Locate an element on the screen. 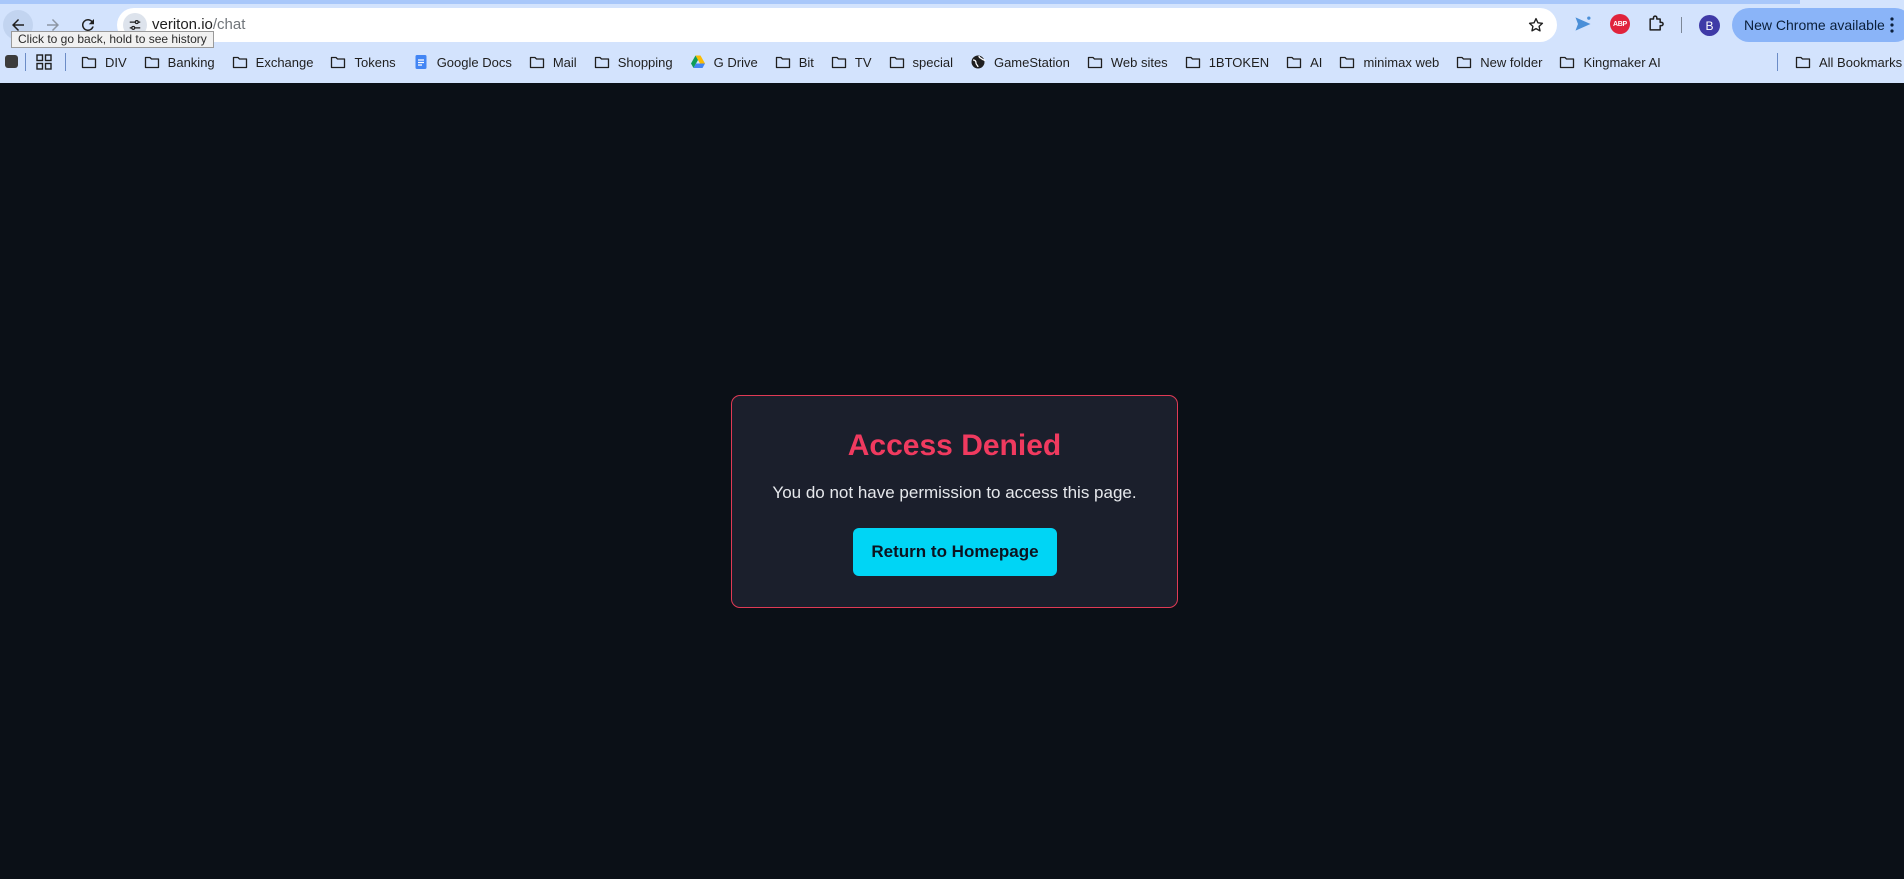 This screenshot has width=1904, height=879. bookmark-item: special is located at coordinates (921, 62).